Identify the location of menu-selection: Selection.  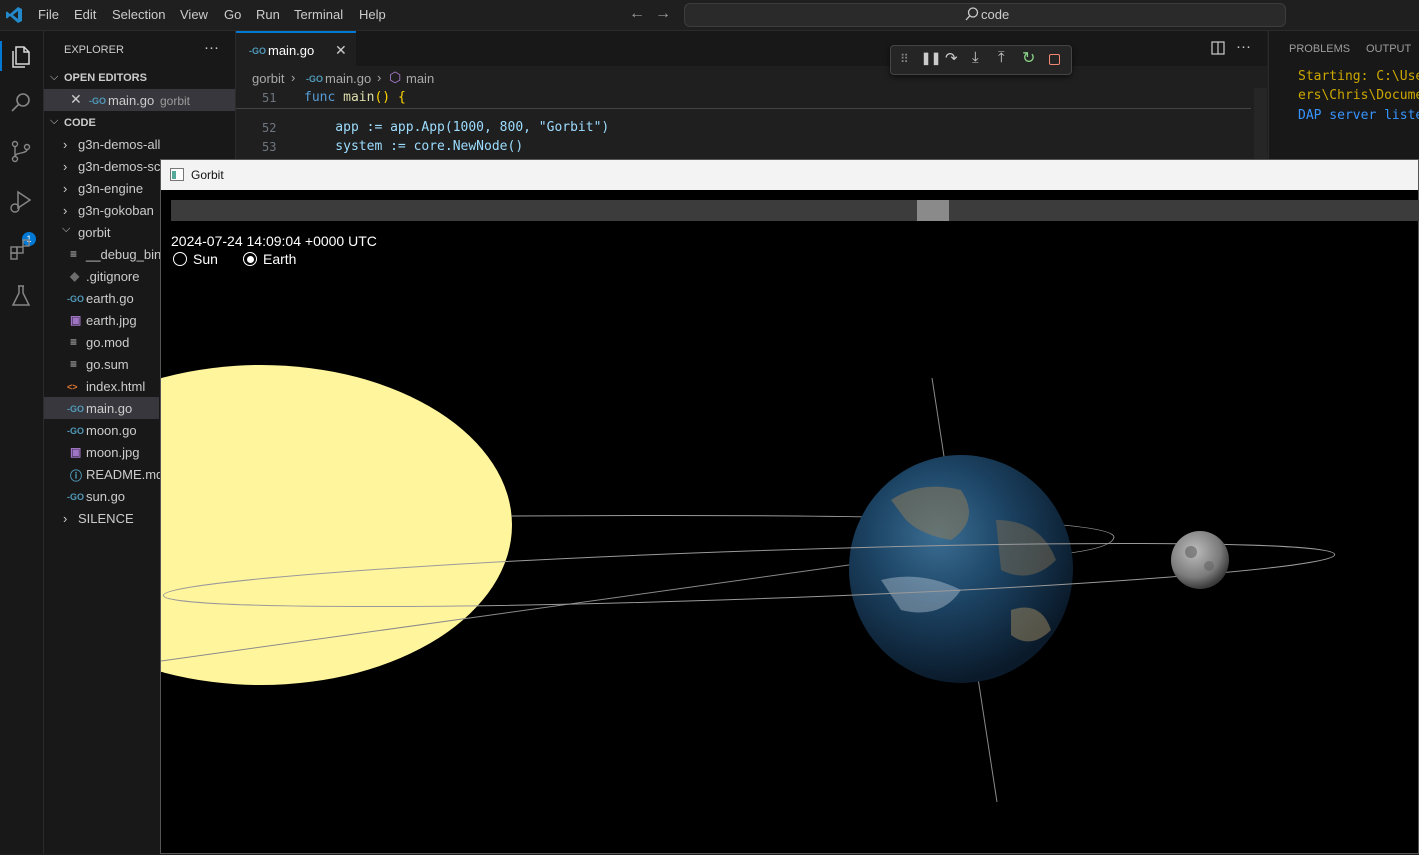
(138, 14).